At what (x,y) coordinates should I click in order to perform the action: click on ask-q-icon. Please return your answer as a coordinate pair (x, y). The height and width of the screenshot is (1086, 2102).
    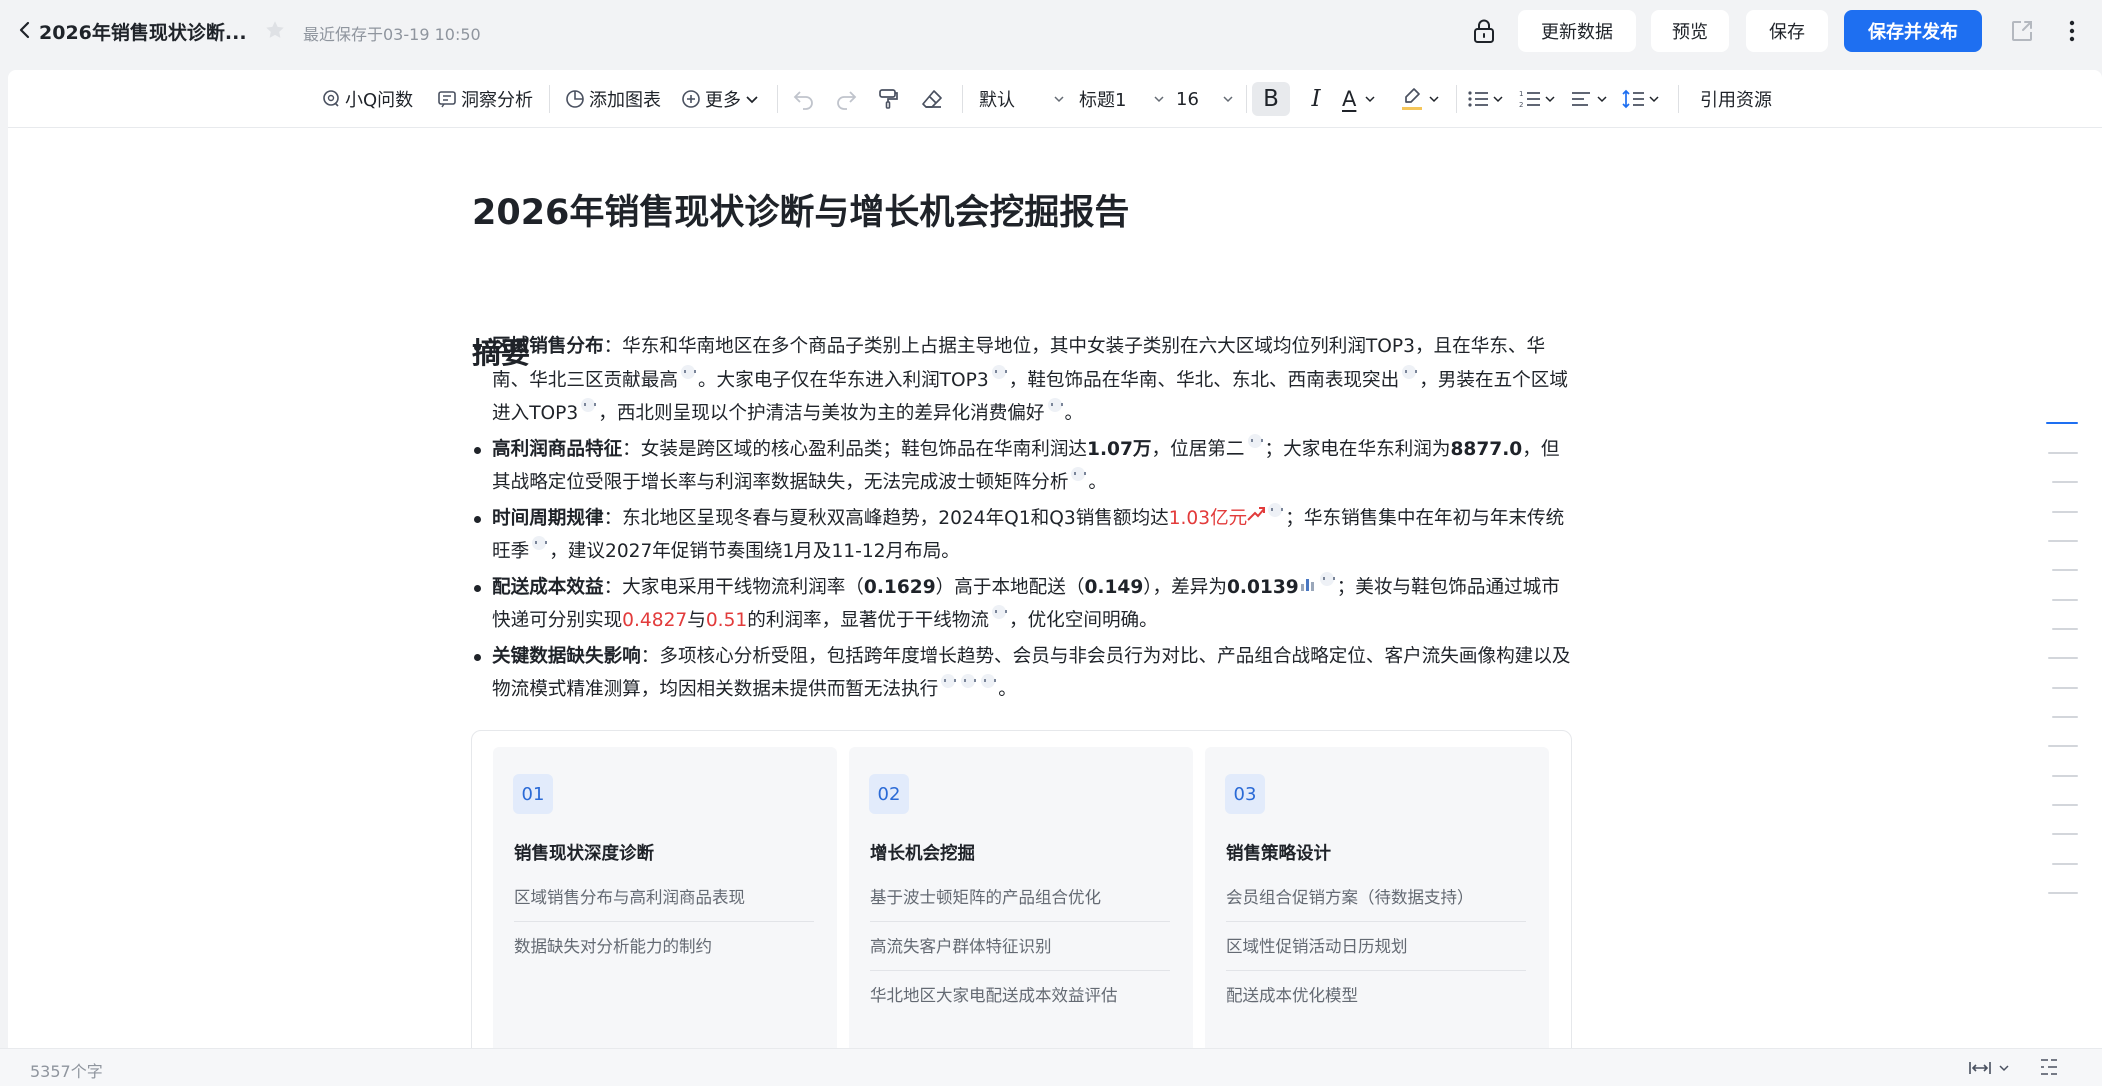
    Looking at the image, I should click on (331, 98).